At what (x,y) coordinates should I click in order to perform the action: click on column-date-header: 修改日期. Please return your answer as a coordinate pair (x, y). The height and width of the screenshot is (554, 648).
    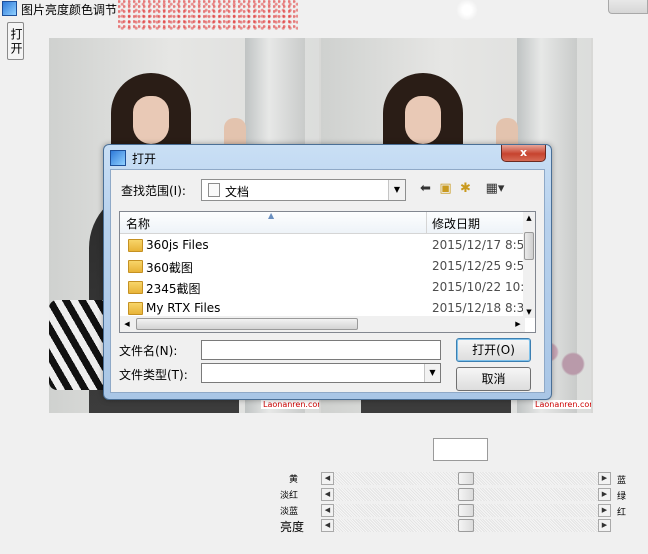
    Looking at the image, I should click on (456, 223).